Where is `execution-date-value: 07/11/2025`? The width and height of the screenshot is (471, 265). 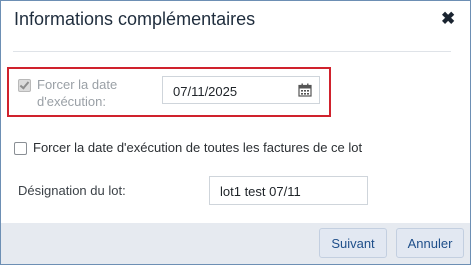 execution-date-value: 07/11/2025 is located at coordinates (205, 91).